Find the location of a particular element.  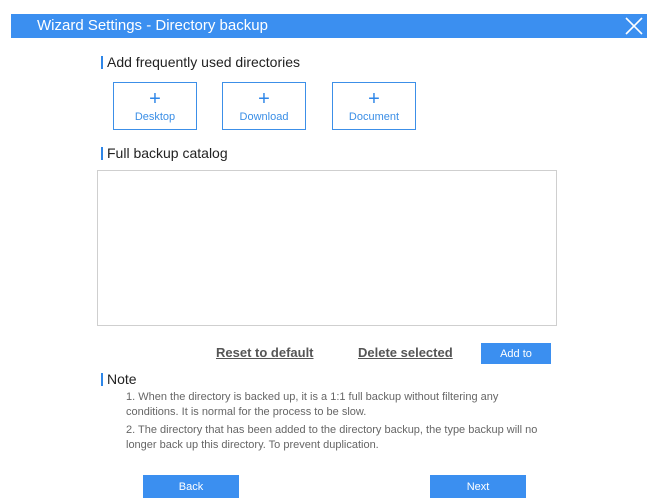

add-desktop-button: + Desktop is located at coordinates (155, 106).